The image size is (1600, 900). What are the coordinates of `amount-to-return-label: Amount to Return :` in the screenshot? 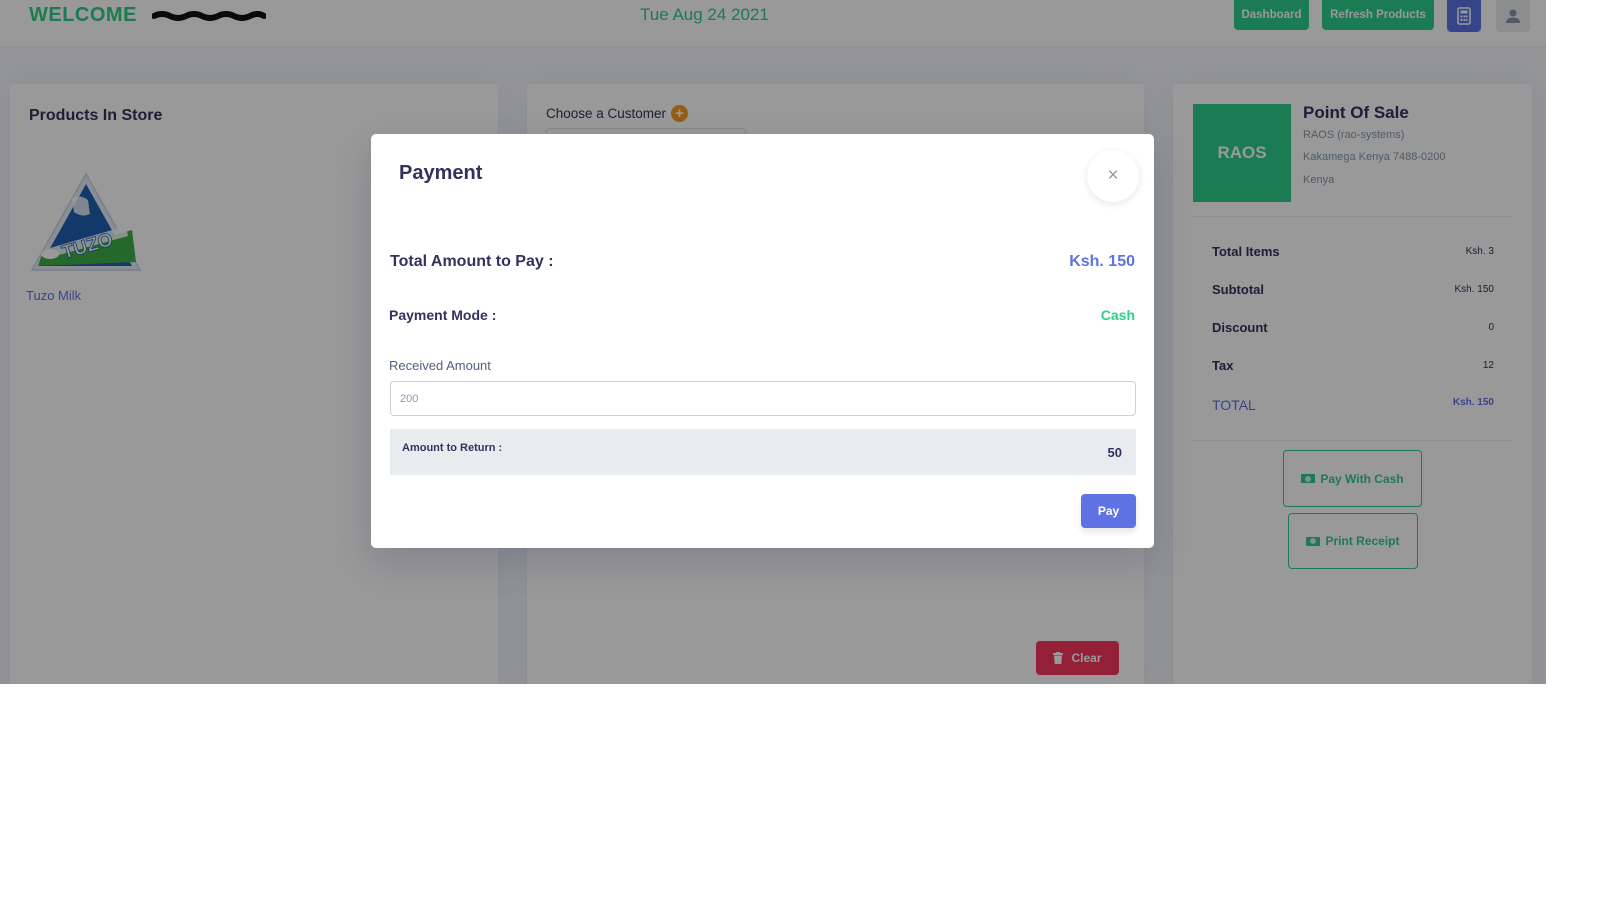 It's located at (452, 448).